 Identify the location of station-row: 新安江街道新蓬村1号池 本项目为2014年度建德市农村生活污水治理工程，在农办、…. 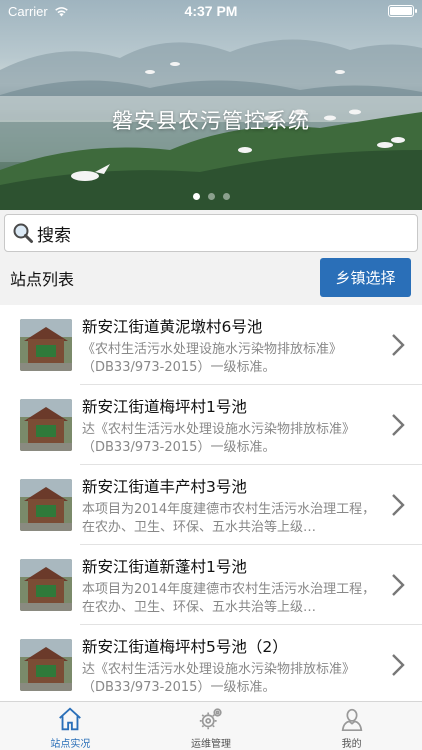
(211, 585).